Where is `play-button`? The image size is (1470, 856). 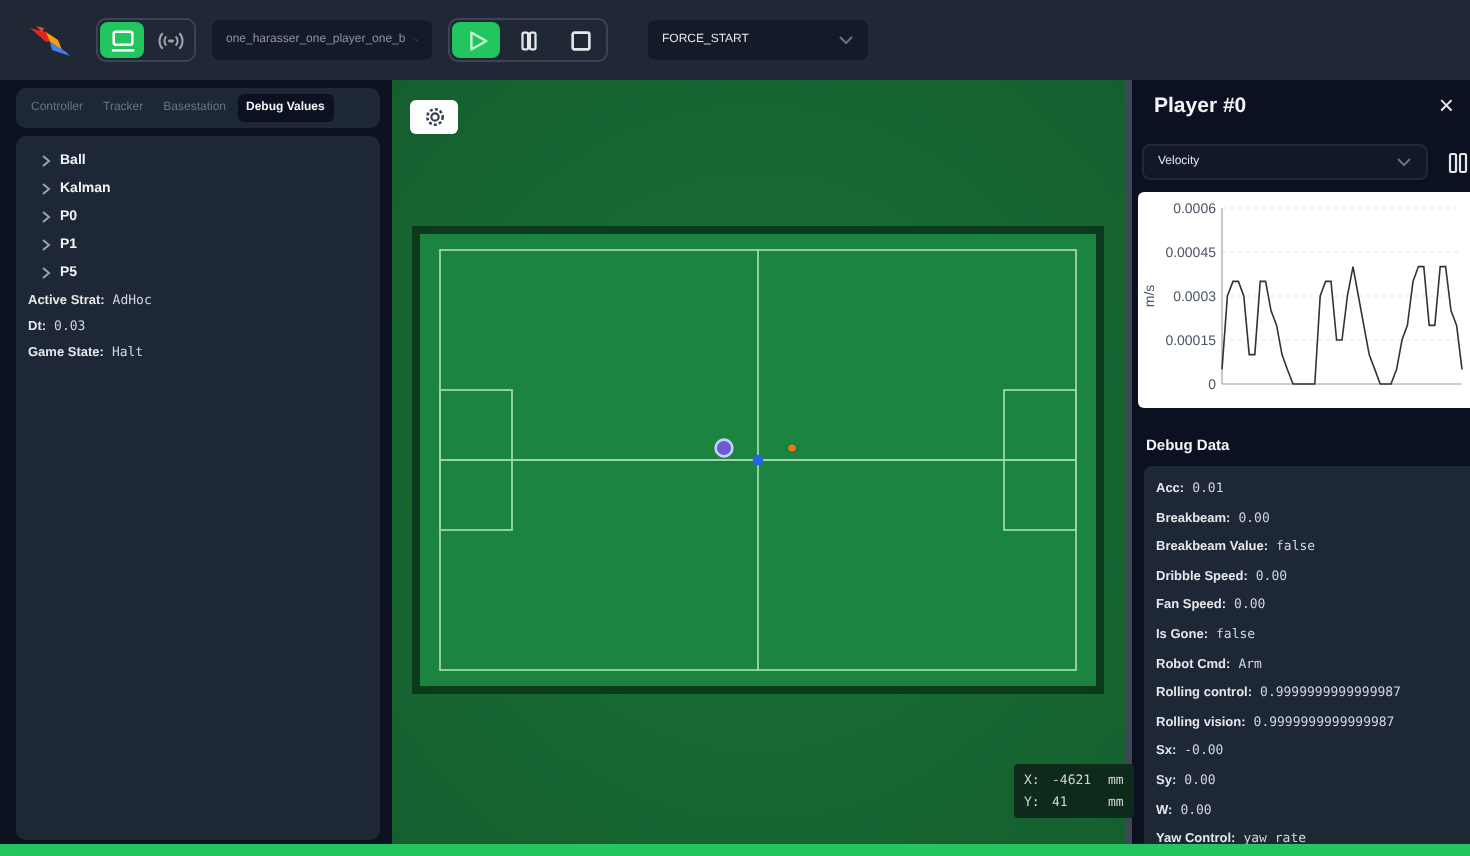 play-button is located at coordinates (476, 40).